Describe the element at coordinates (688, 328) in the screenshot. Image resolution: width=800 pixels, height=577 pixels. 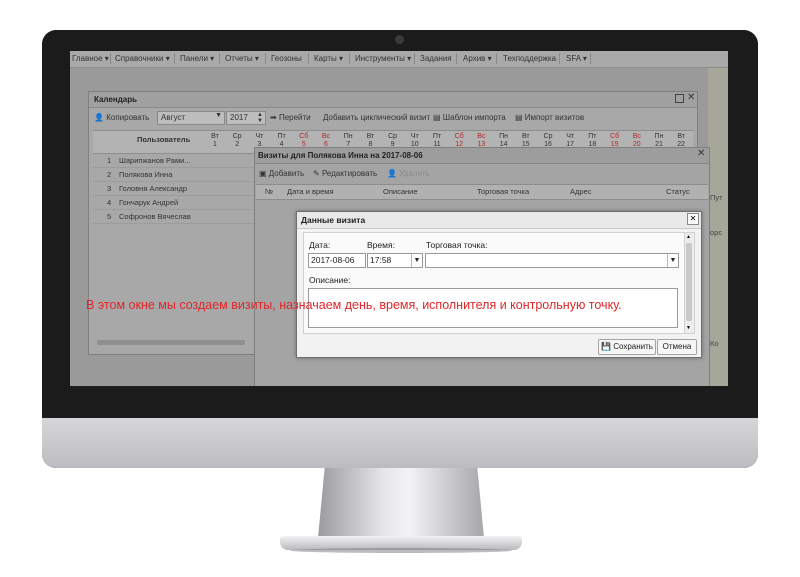
I see `scroll-down-icon: ▼` at that location.